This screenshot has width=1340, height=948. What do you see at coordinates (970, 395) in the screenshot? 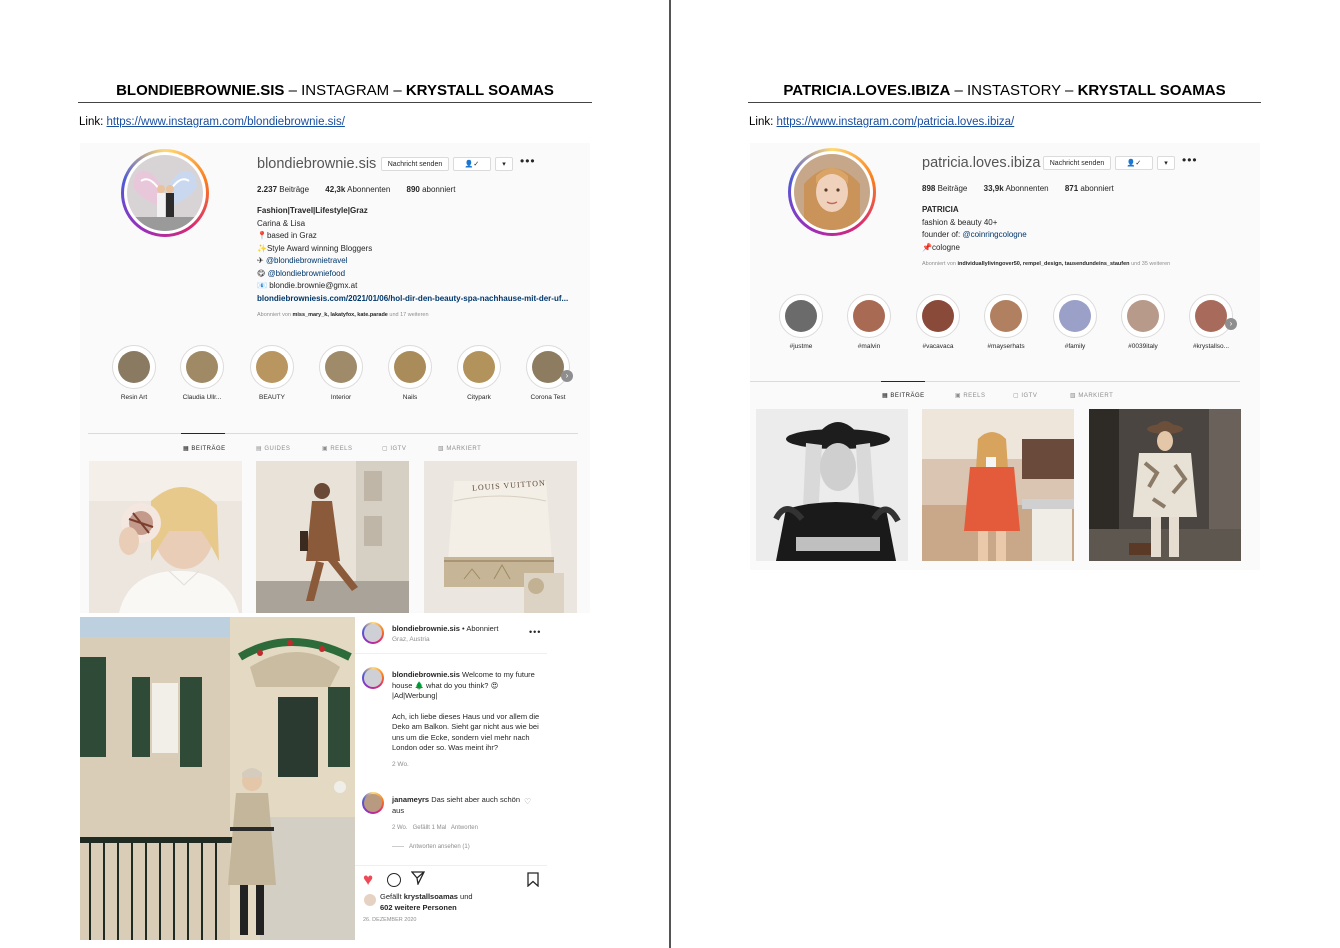
I see `right-tab-reels: ▣ REELS` at bounding box center [970, 395].